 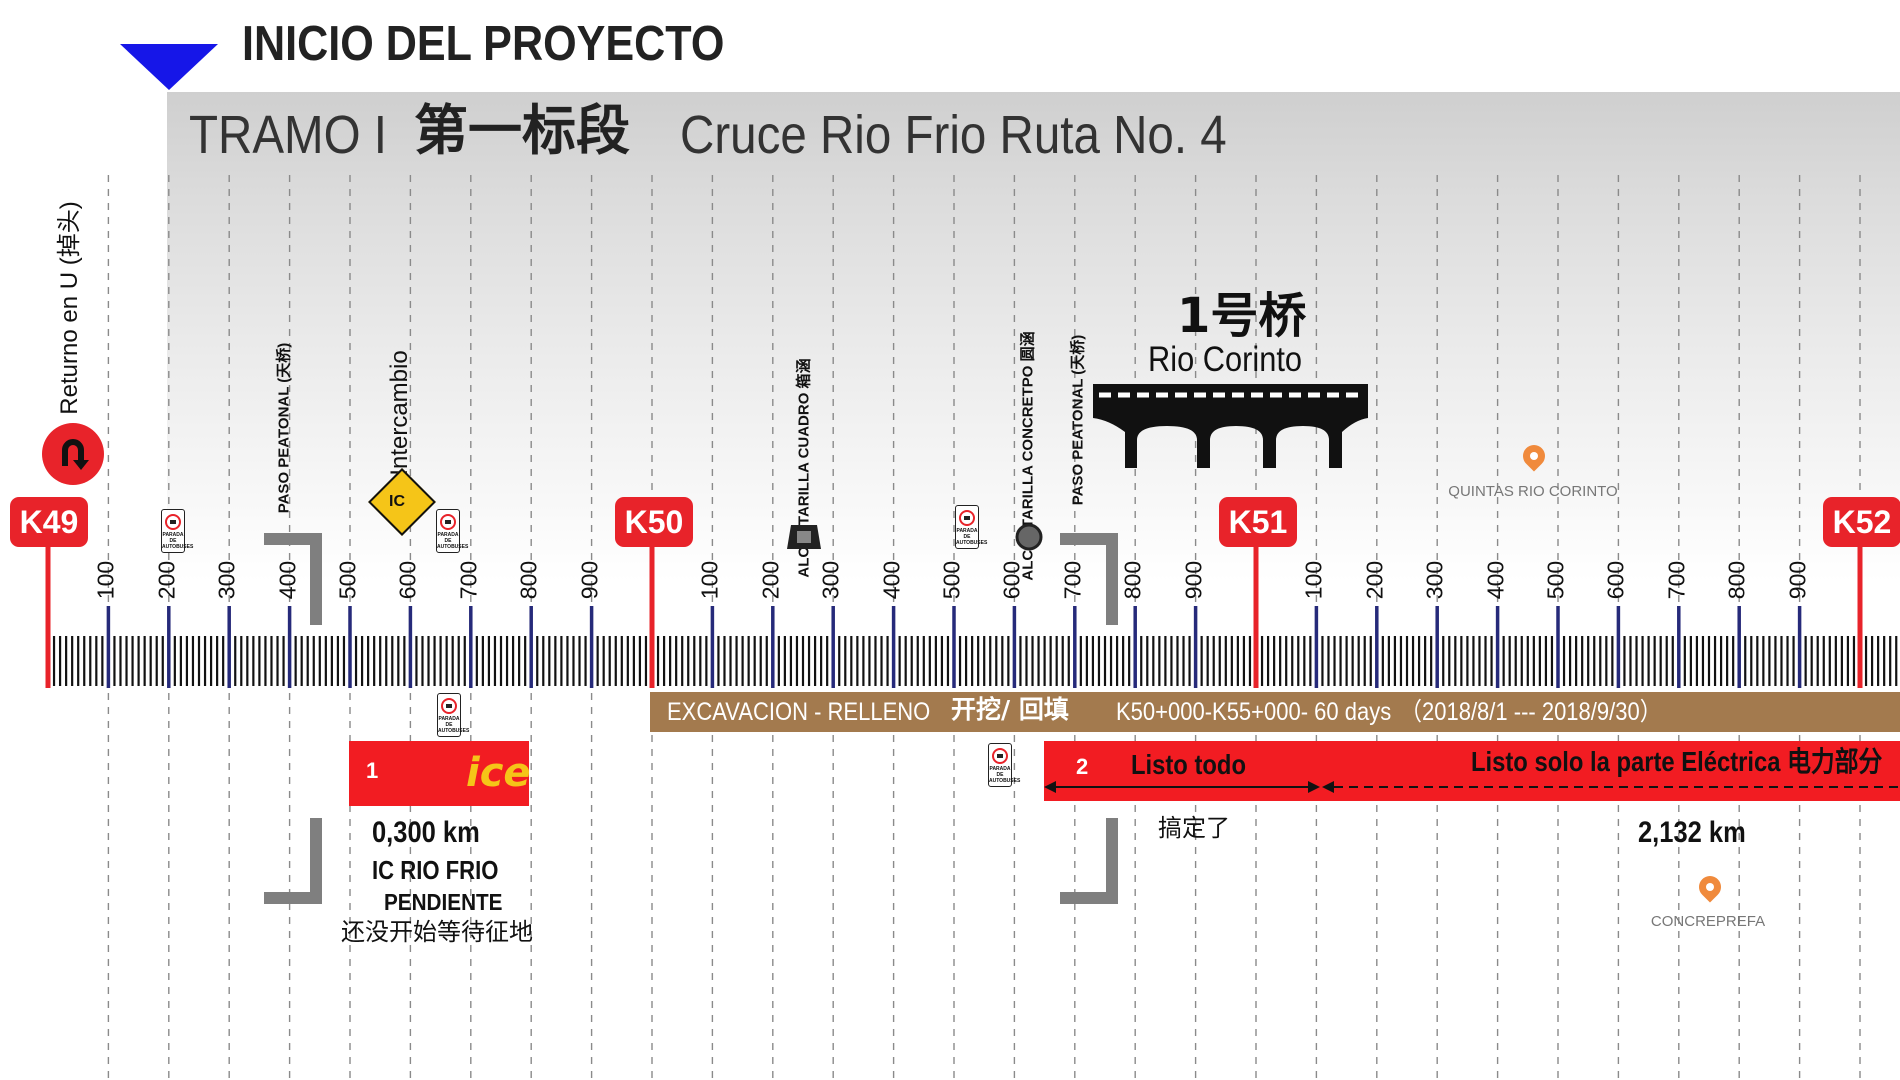 I want to click on kilometer-ruler, so click(x=971, y=617).